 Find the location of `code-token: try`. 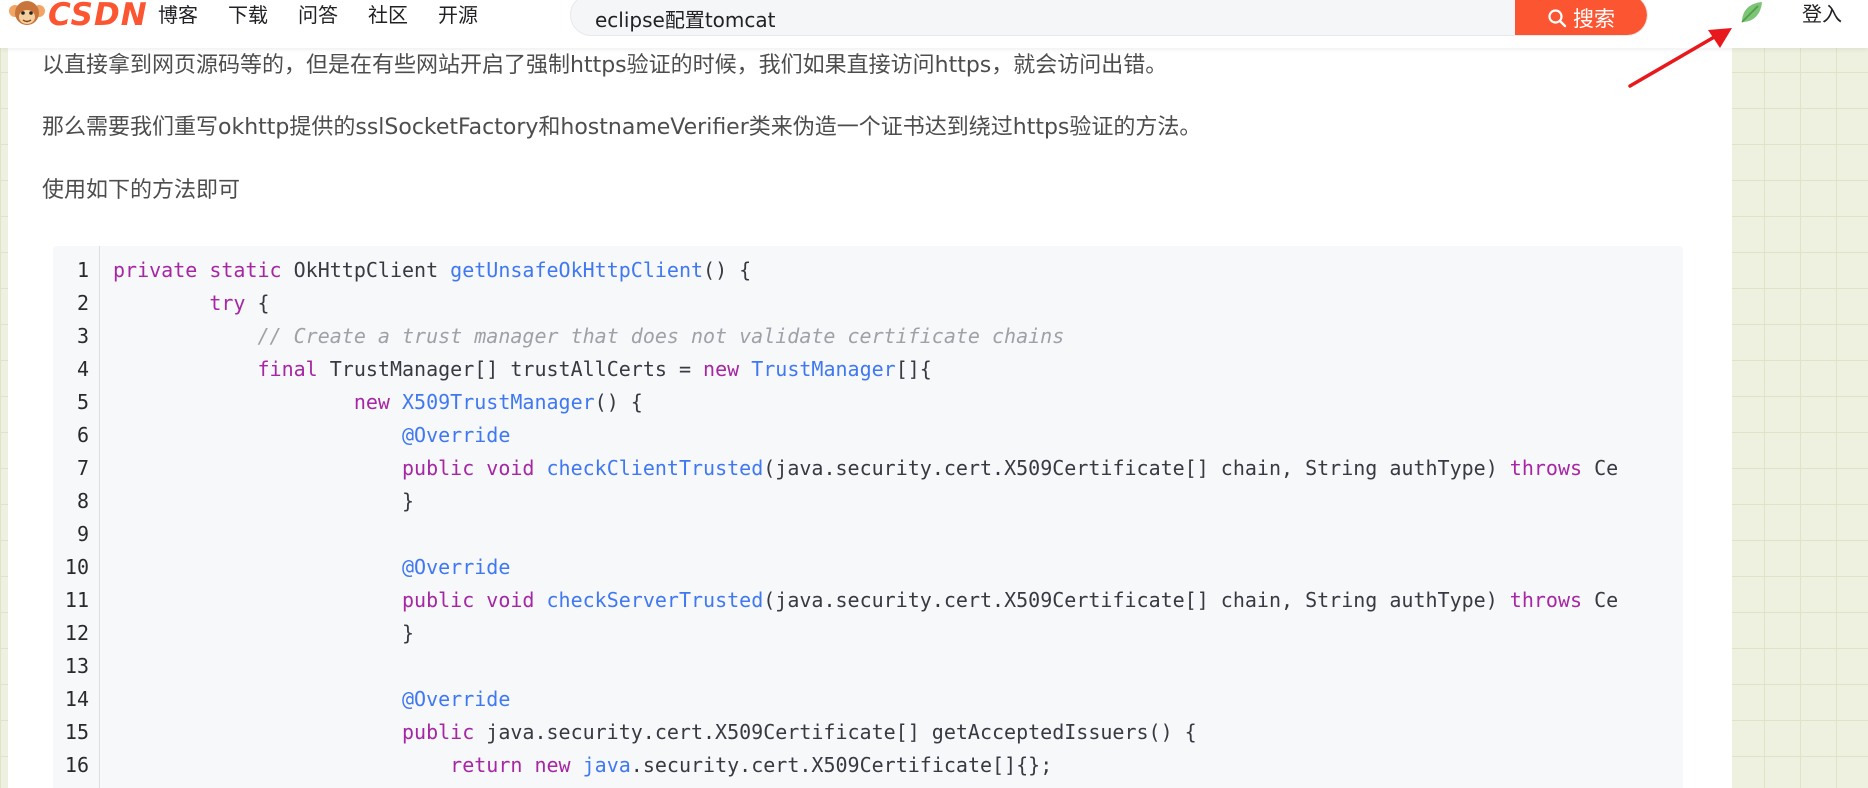

code-token: try is located at coordinates (227, 303).